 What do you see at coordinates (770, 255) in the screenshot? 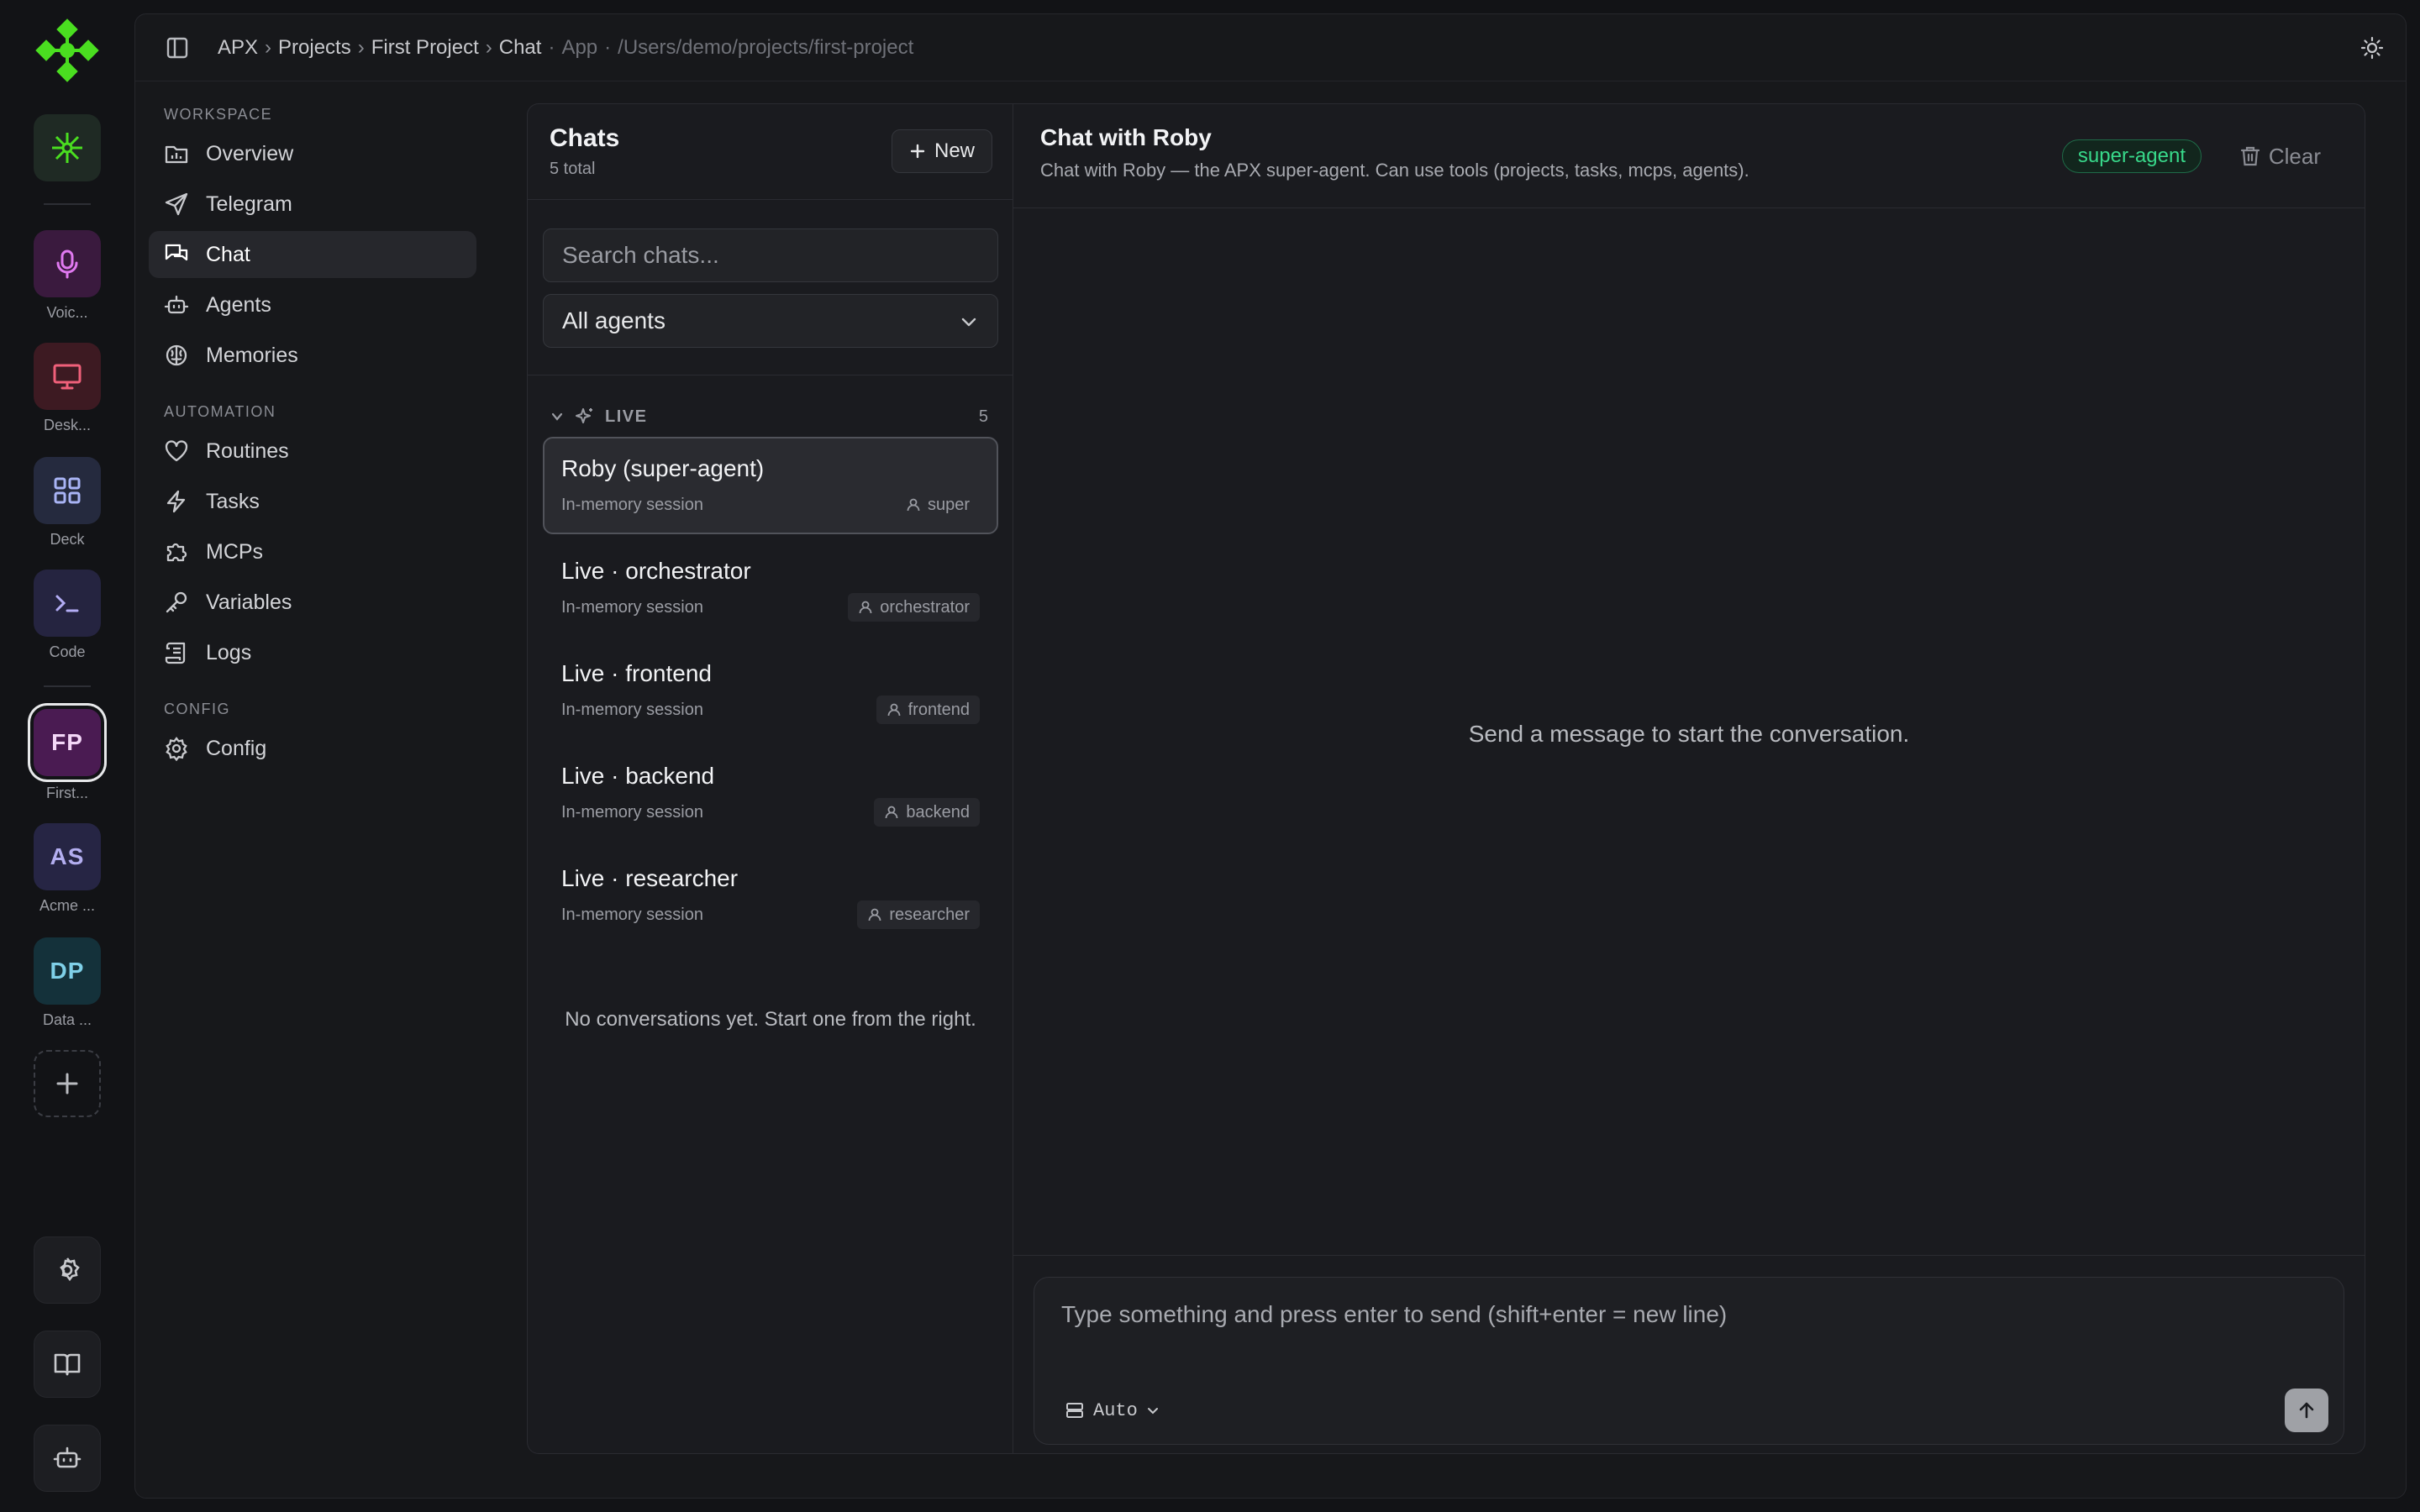
I see `chat-search-input` at bounding box center [770, 255].